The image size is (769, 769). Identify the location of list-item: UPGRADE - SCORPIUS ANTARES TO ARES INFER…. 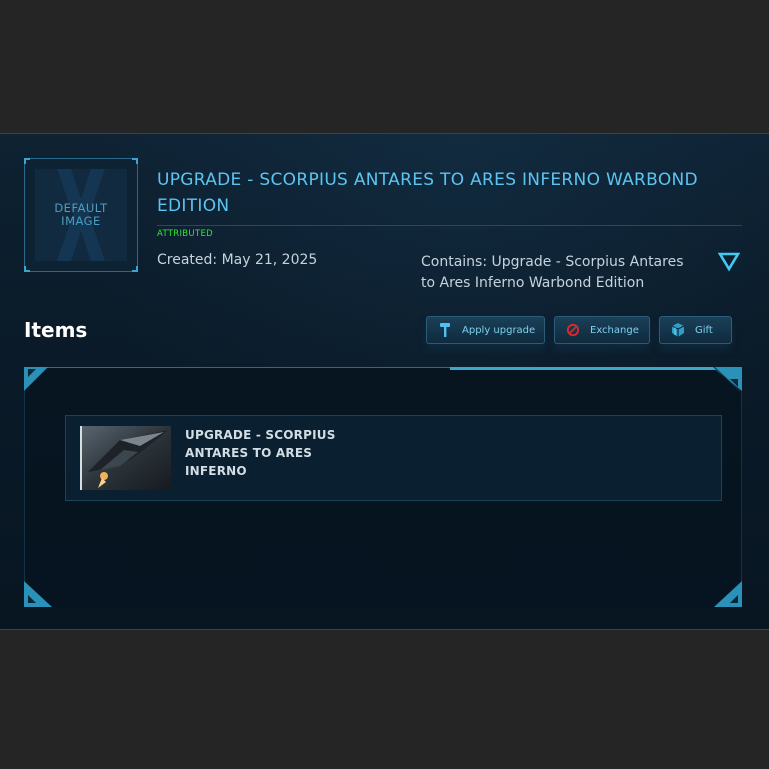
(393, 458).